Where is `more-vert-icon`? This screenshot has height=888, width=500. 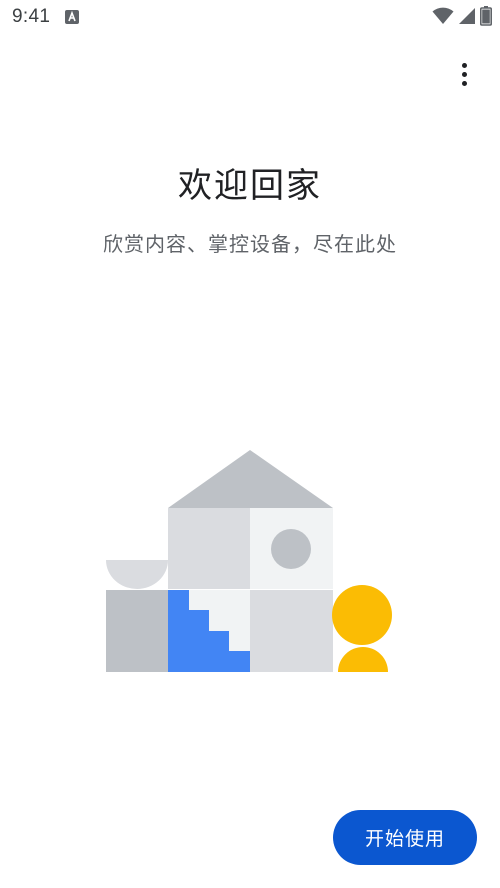 more-vert-icon is located at coordinates (464, 74).